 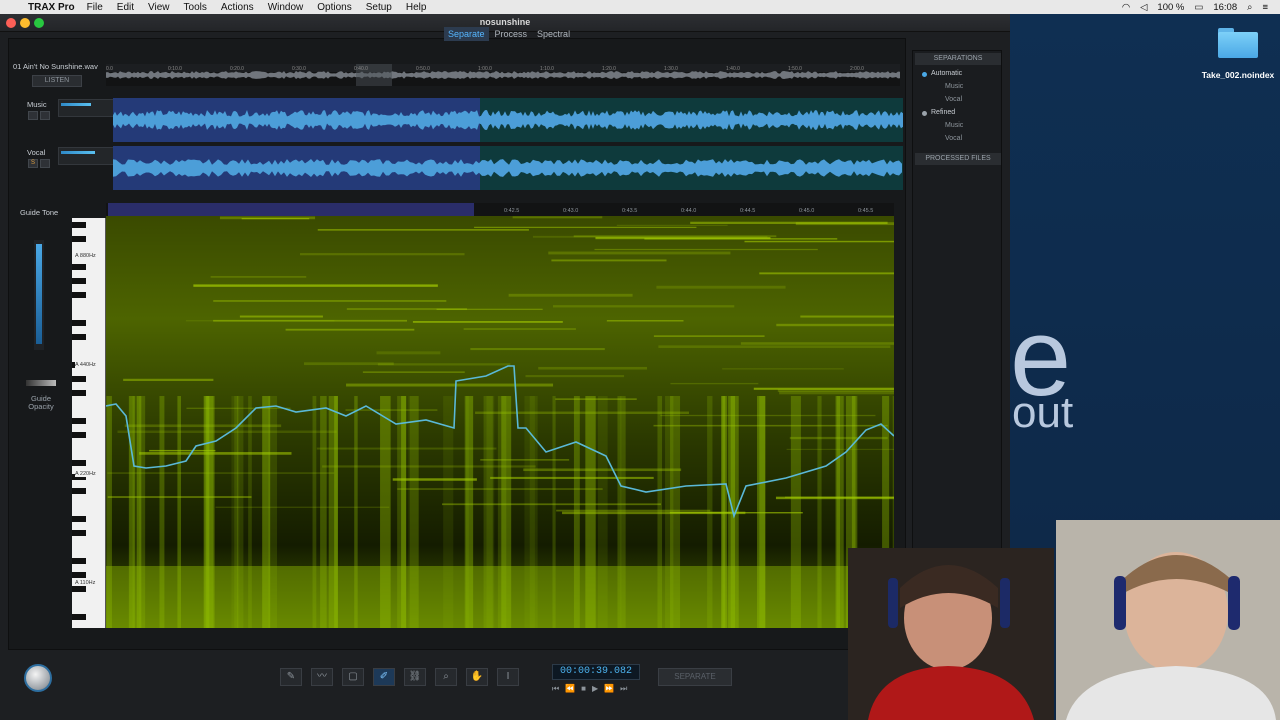 What do you see at coordinates (508, 120) in the screenshot?
I see `music-waveform` at bounding box center [508, 120].